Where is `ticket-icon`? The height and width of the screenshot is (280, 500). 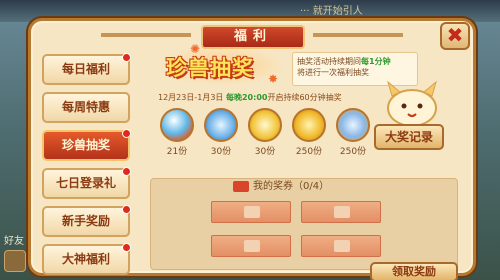 ticket-icon is located at coordinates (241, 186).